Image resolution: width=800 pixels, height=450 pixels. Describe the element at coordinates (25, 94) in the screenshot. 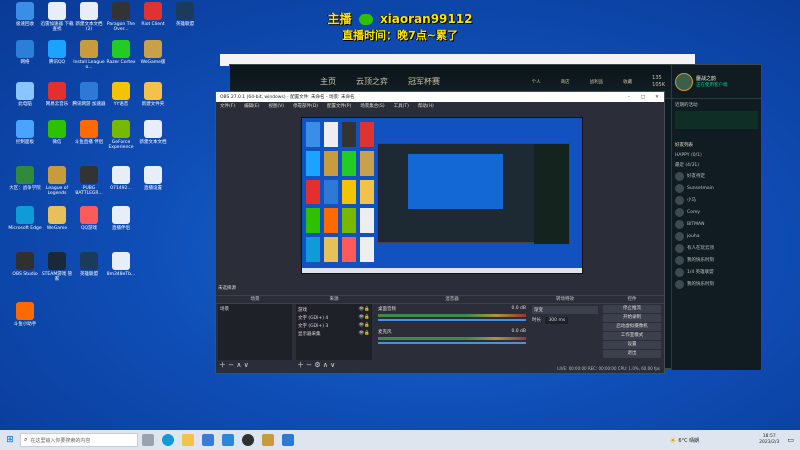

I see `desktop-icon: 此电脑` at that location.